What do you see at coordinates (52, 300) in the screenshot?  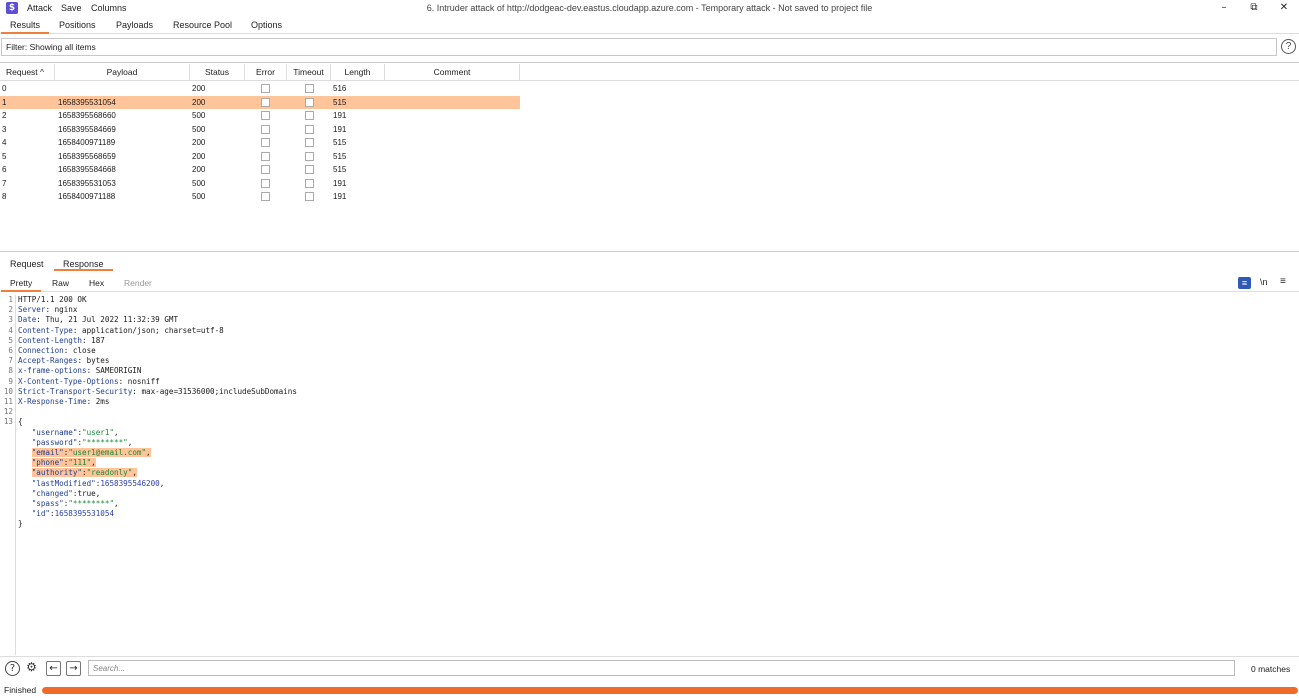 I see `code-line: HTTP/1.1 200 OK` at bounding box center [52, 300].